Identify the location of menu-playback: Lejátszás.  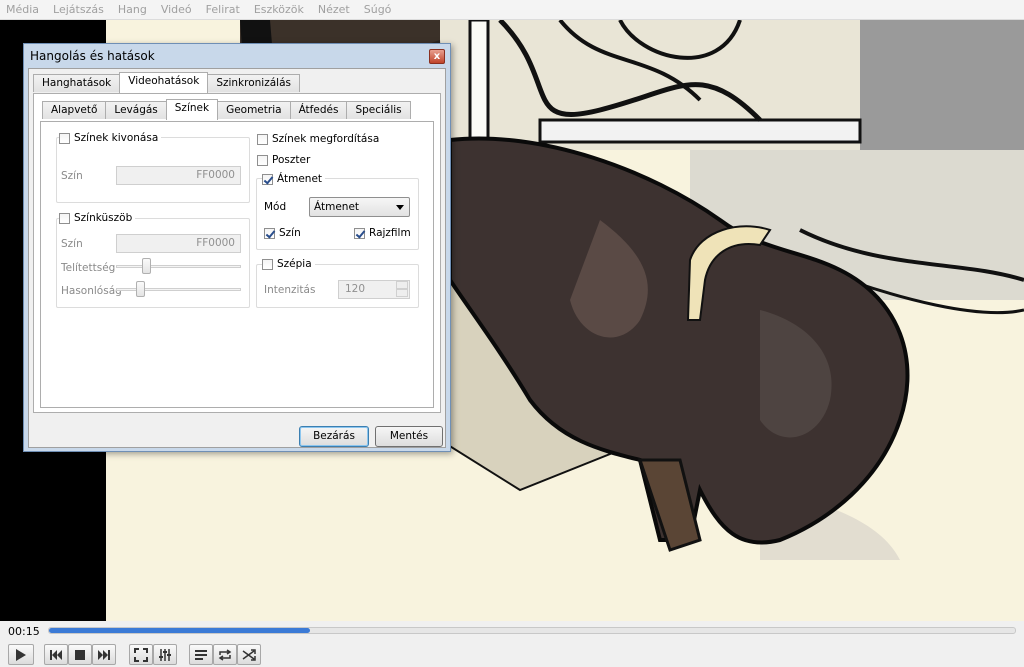
(78, 9).